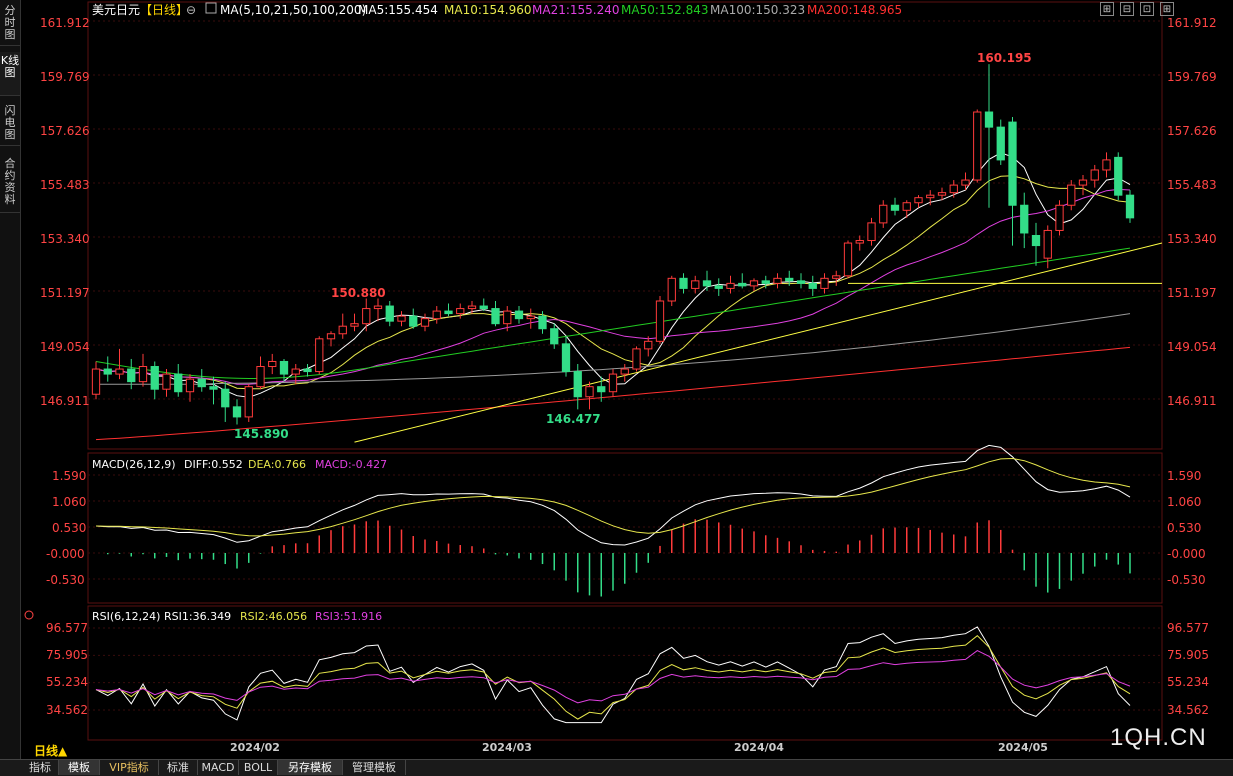 The height and width of the screenshot is (776, 1233). Describe the element at coordinates (1023, 747) in the screenshot. I see `date-tick: 2024/05` at that location.